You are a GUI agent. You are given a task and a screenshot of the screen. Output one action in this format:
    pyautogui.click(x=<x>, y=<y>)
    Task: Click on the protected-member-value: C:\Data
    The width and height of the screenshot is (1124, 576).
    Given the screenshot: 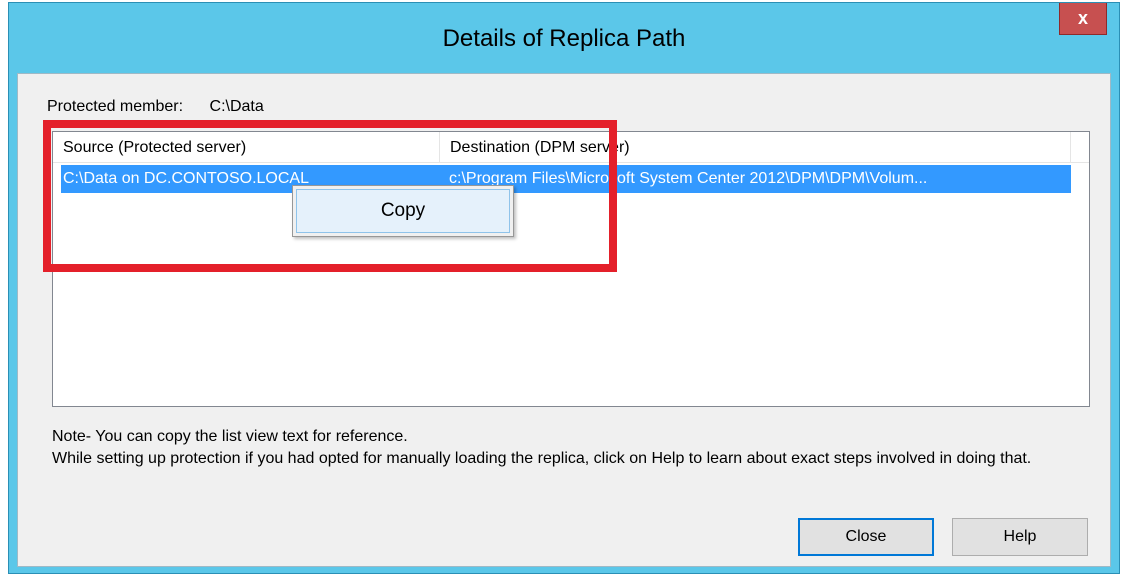 What is the action you would take?
    pyautogui.click(x=236, y=106)
    